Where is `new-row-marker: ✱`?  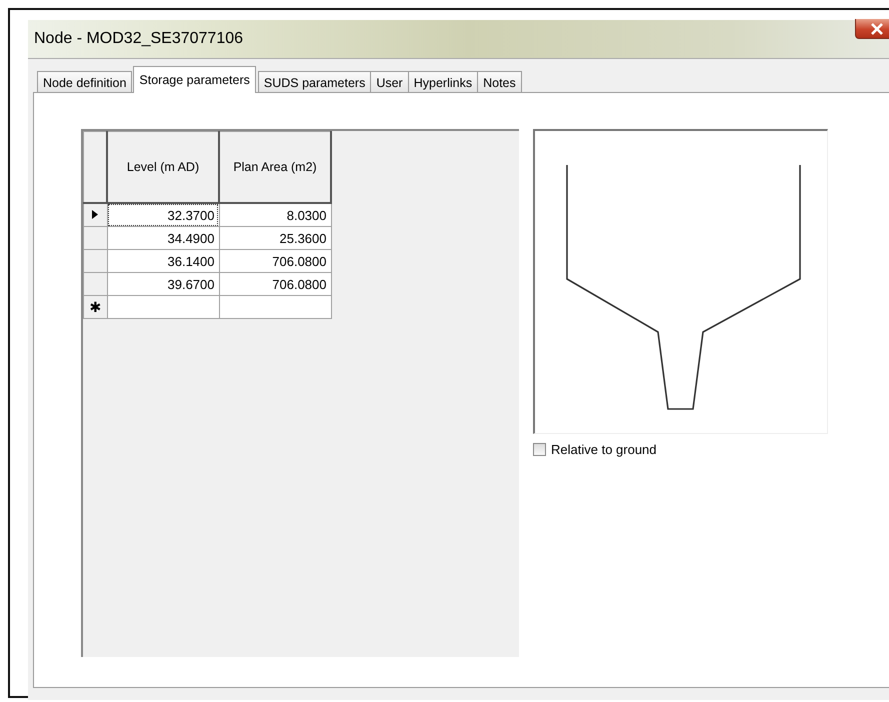 new-row-marker: ✱ is located at coordinates (95, 307).